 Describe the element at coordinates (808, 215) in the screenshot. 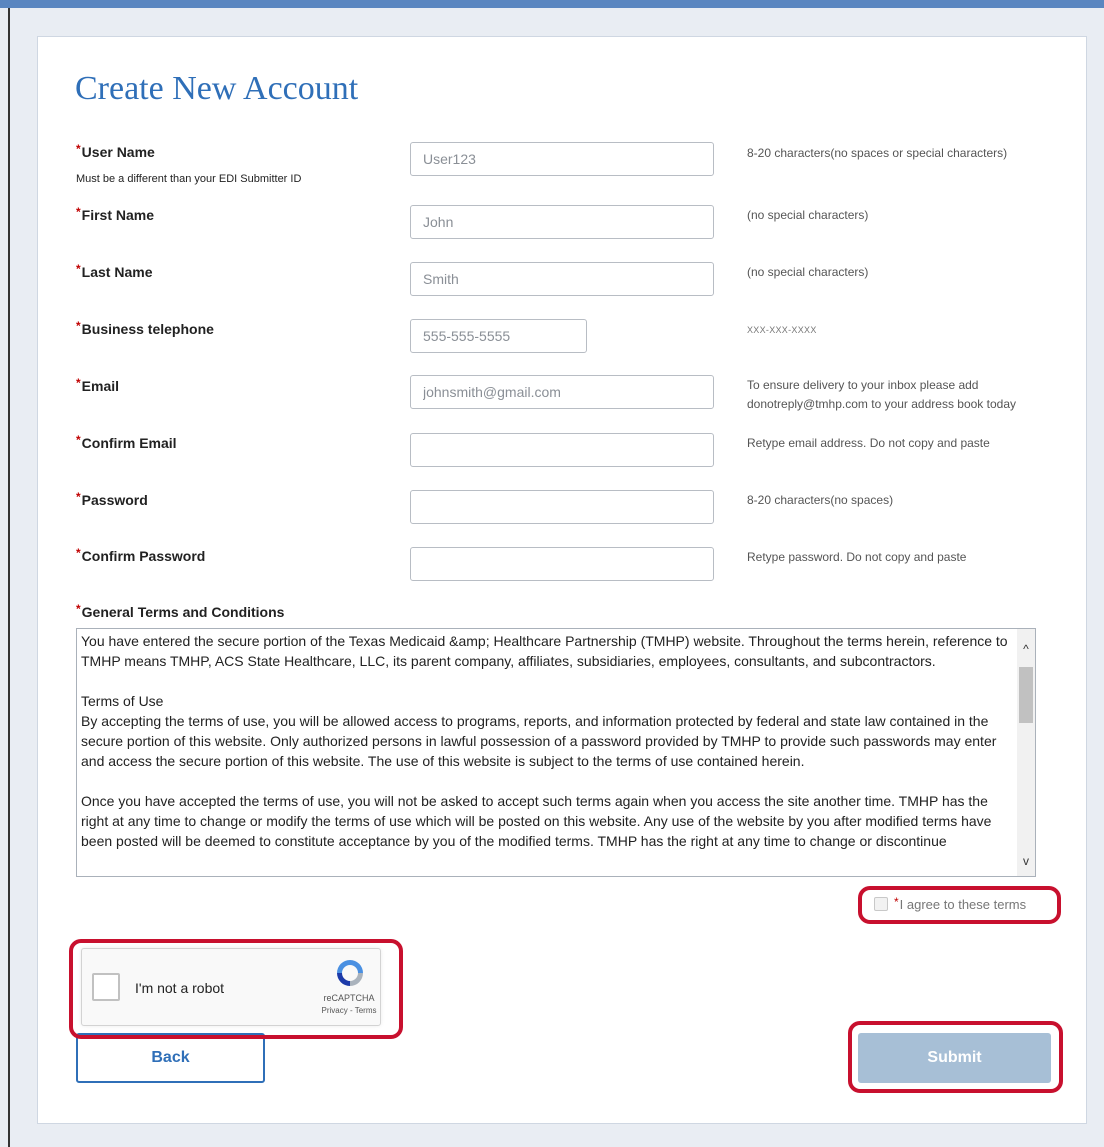

I see `first-name-hint: (no special characters)` at that location.